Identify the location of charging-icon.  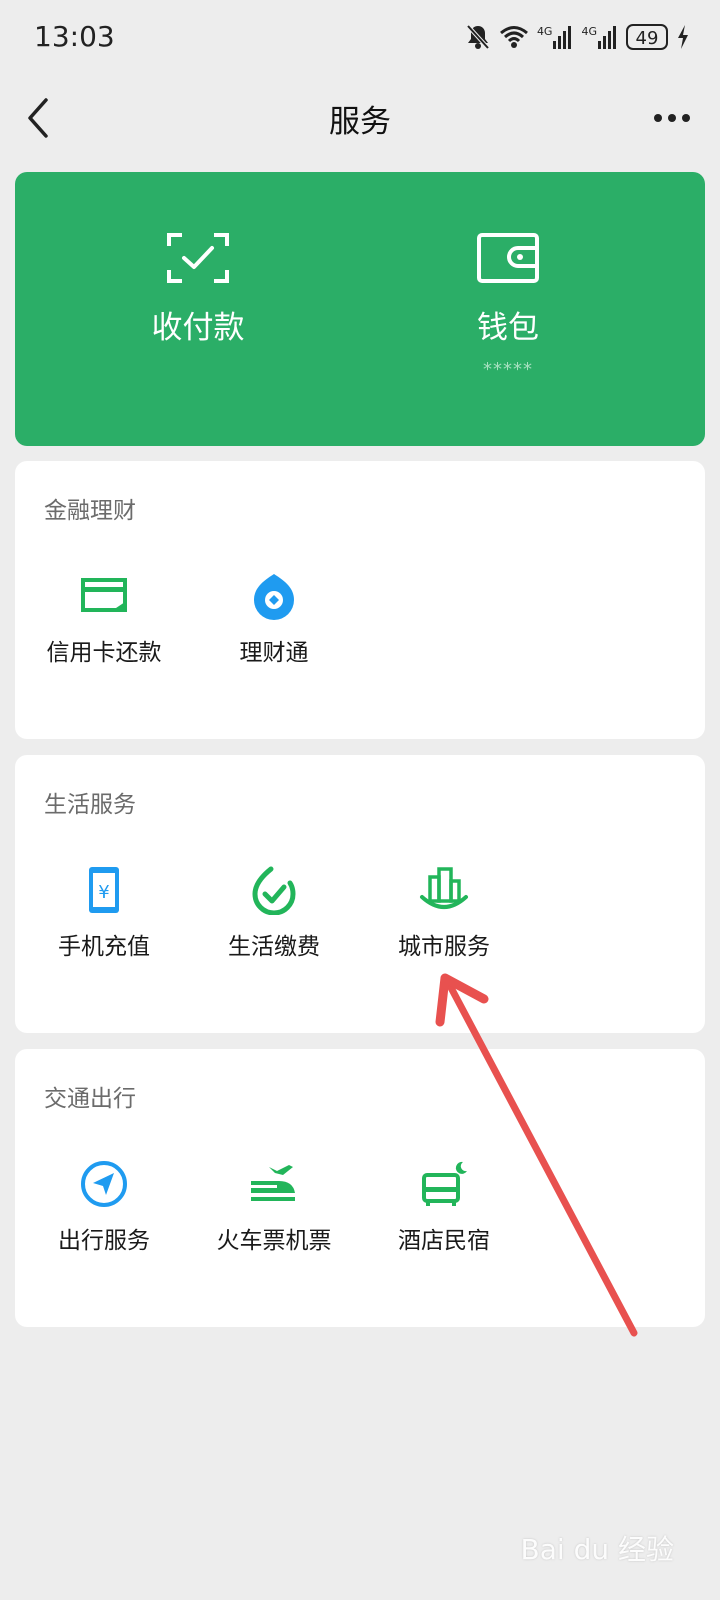
(683, 37).